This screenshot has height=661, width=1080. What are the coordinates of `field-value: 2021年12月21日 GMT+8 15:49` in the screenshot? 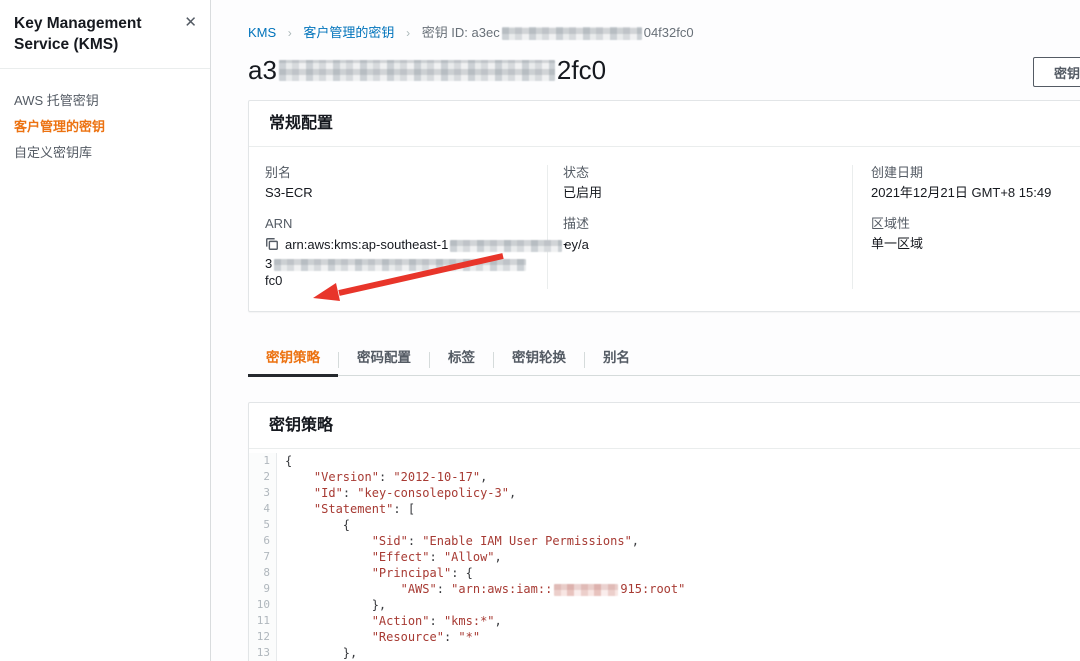 It's located at (961, 192).